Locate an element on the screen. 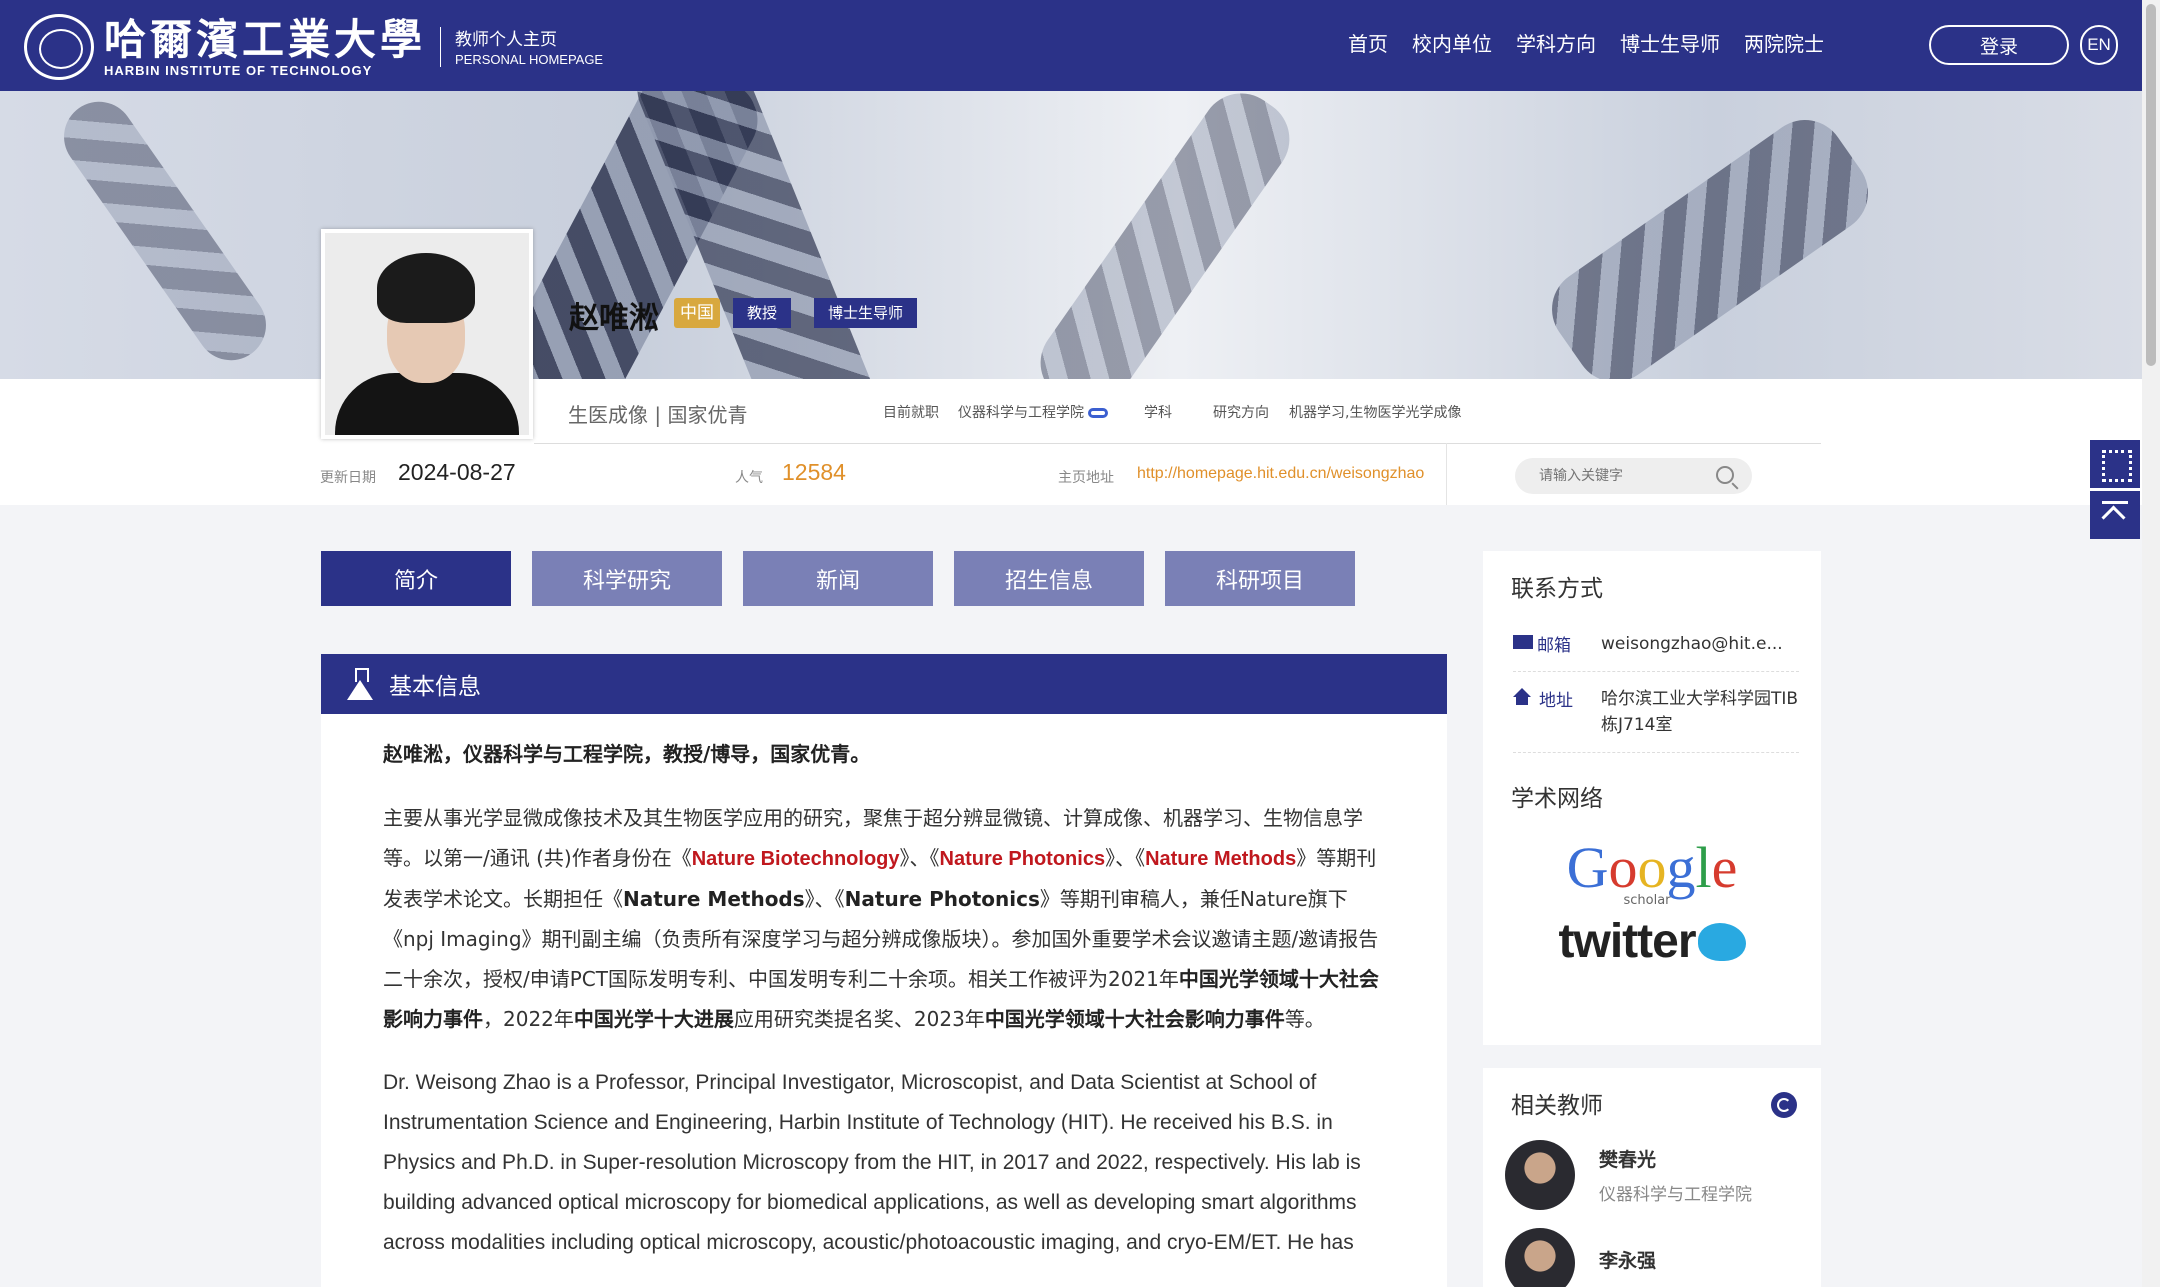 The height and width of the screenshot is (1287, 2160). main-nav: 首页 校内单位 学科方向 博士生导师 两院院士 is located at coordinates (1586, 42).